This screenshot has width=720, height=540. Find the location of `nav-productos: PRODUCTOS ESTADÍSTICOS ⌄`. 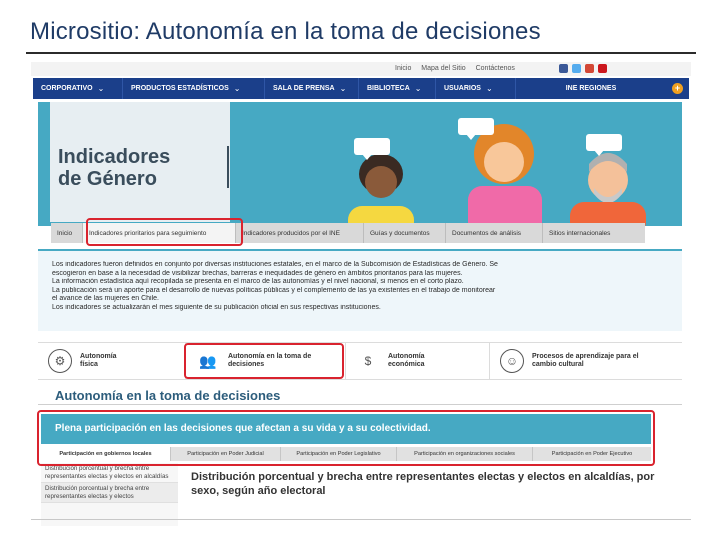

nav-productos: PRODUCTOS ESTADÍSTICOS ⌄ is located at coordinates (194, 88).